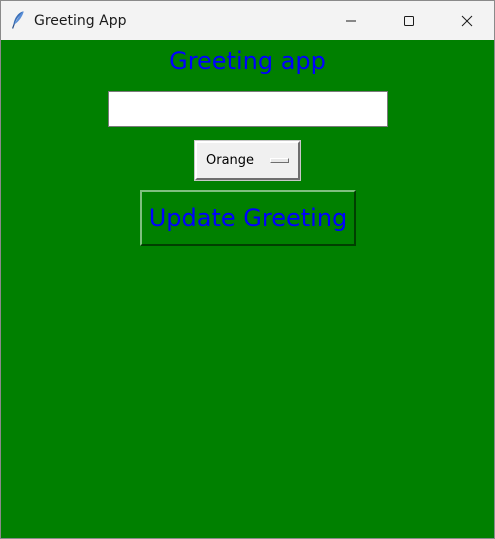 Image resolution: width=495 pixels, height=539 pixels. I want to click on color-option-selected: Orange, so click(230, 160).